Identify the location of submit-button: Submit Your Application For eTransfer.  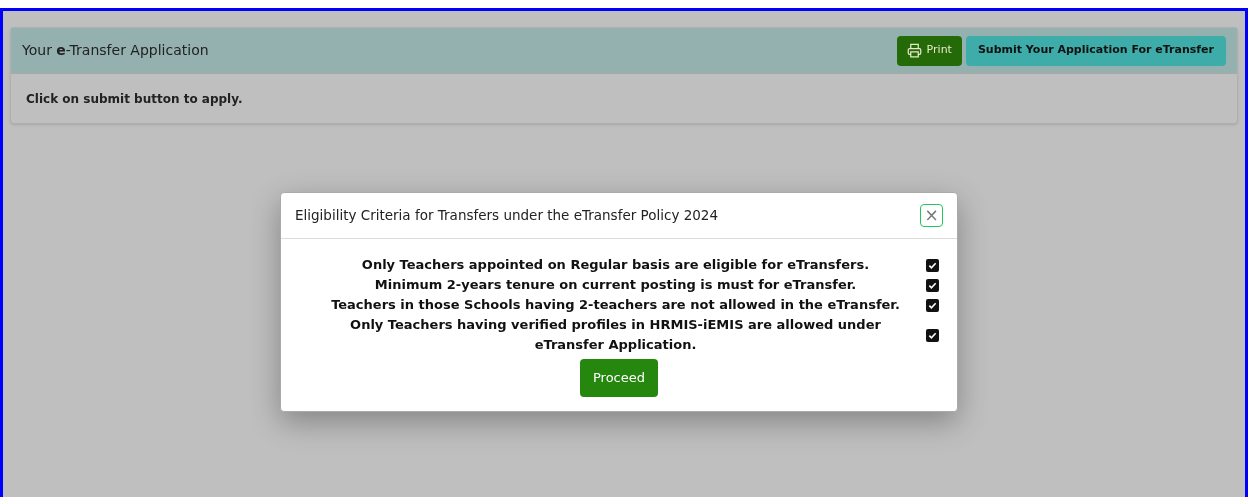
(1095, 50).